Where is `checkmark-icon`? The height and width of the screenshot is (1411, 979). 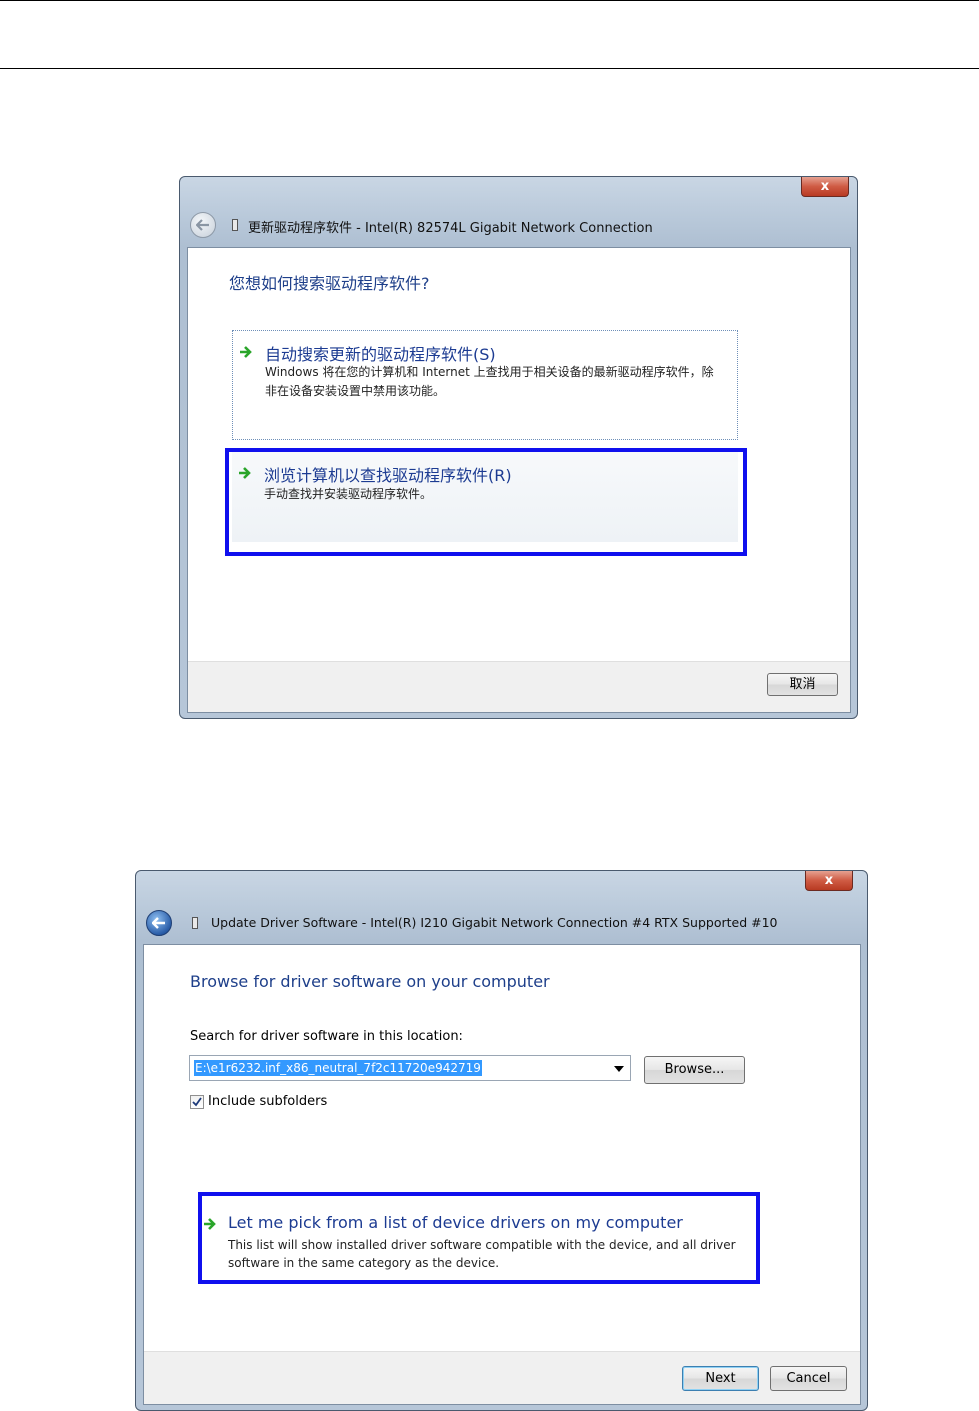
checkmark-icon is located at coordinates (197, 1102).